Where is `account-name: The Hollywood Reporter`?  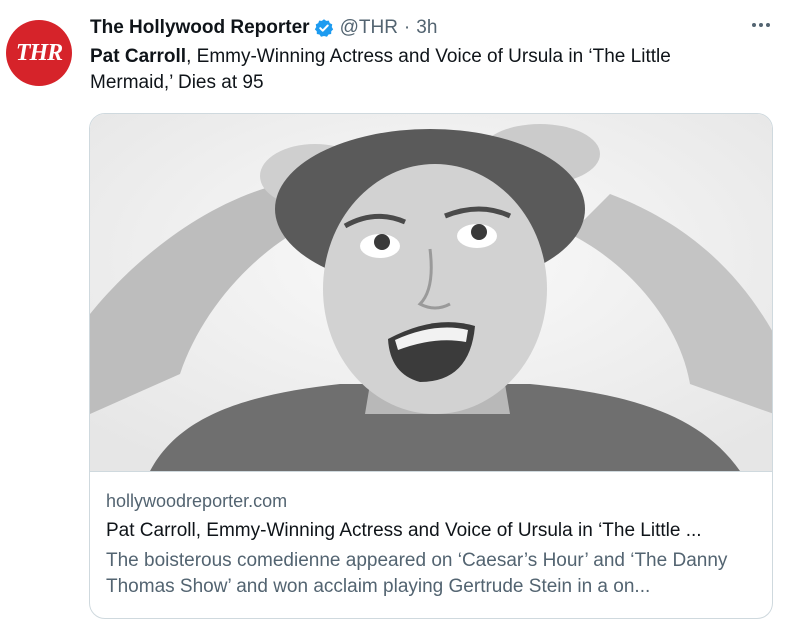
account-name: The Hollywood Reporter is located at coordinates (200, 28).